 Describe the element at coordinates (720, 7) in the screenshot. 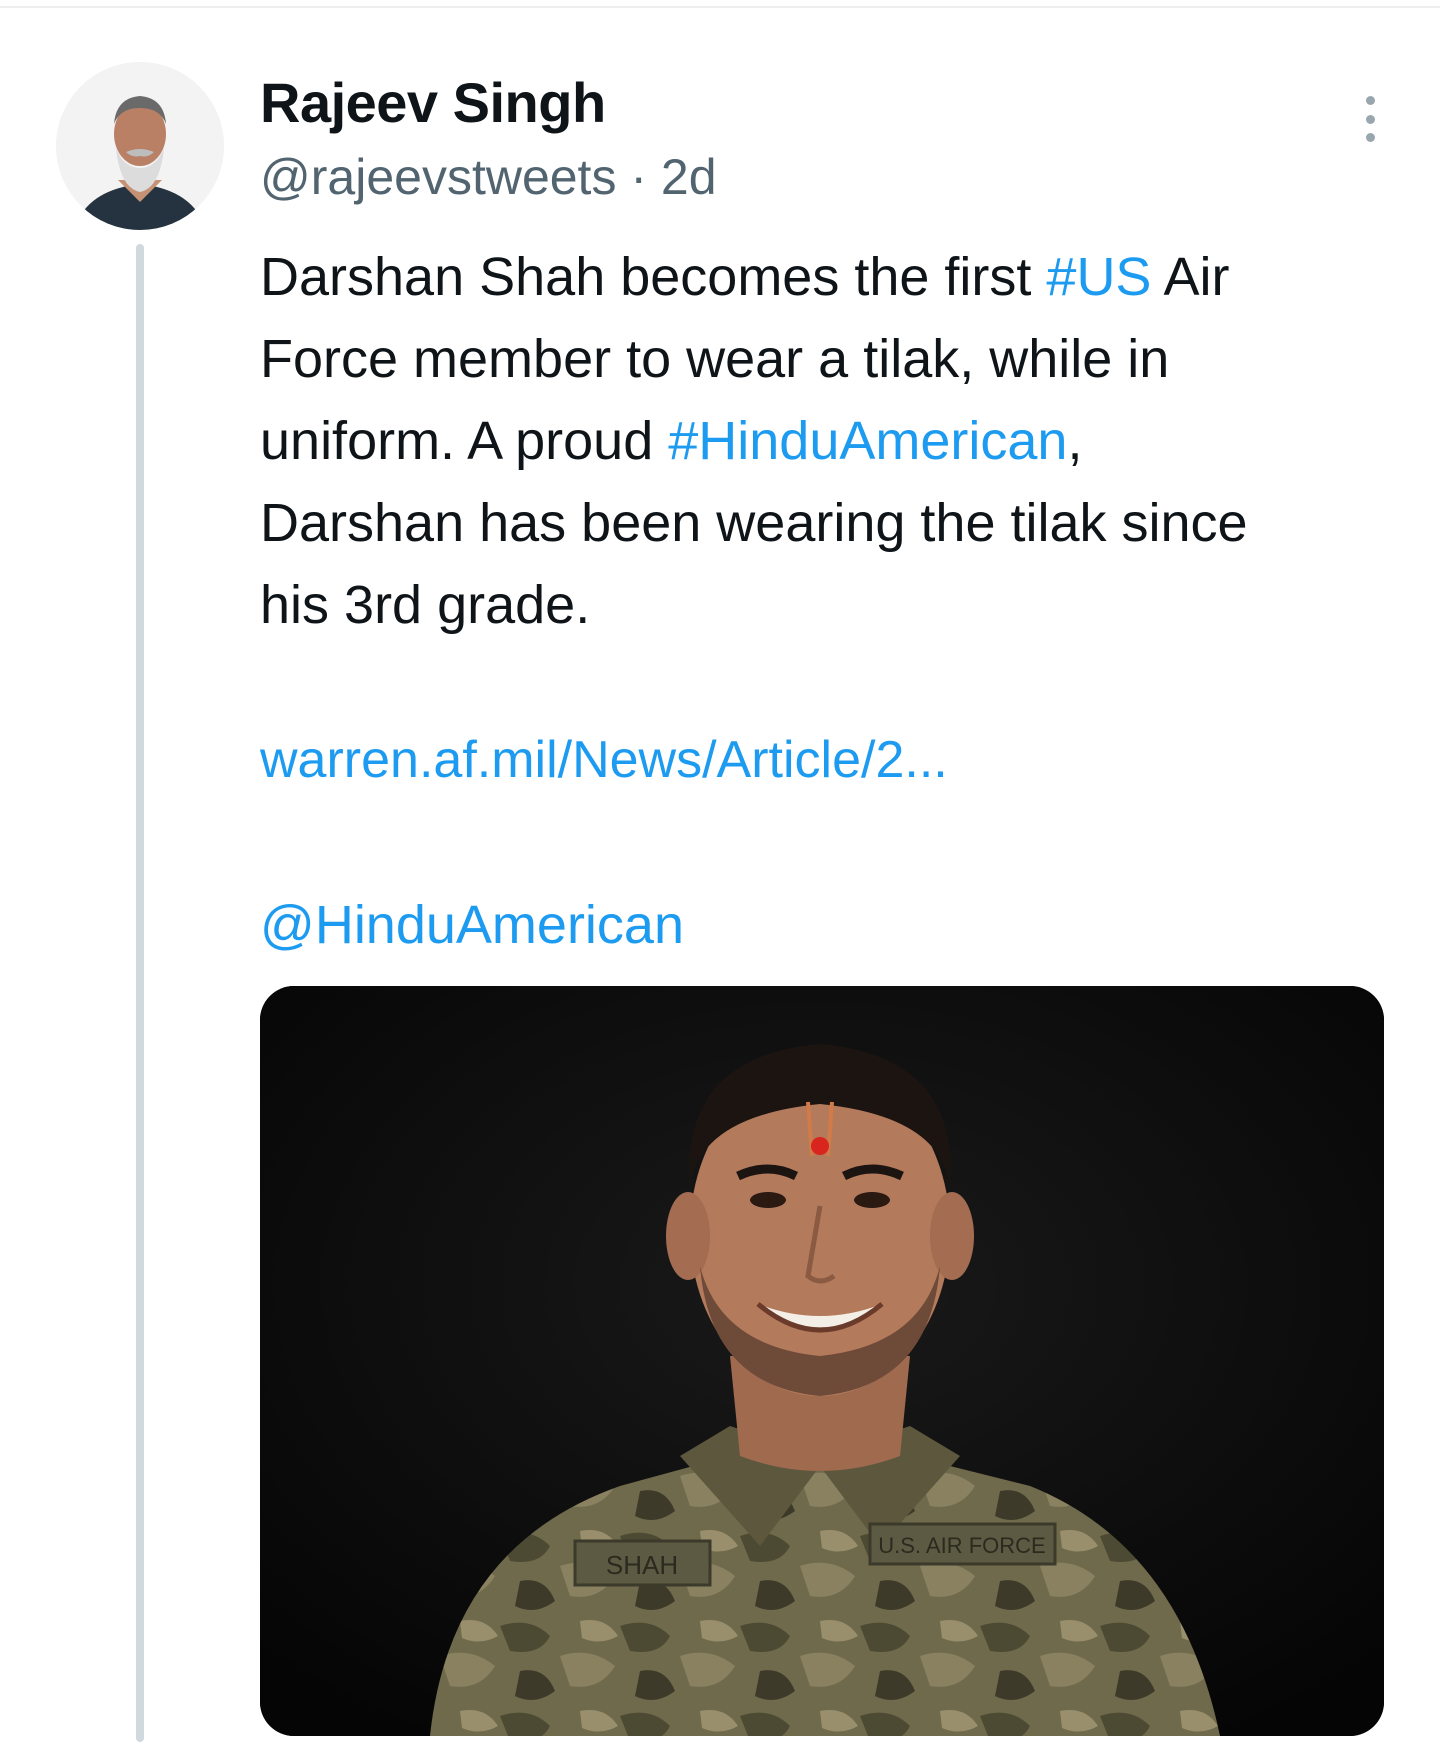

I see `top-divider` at that location.